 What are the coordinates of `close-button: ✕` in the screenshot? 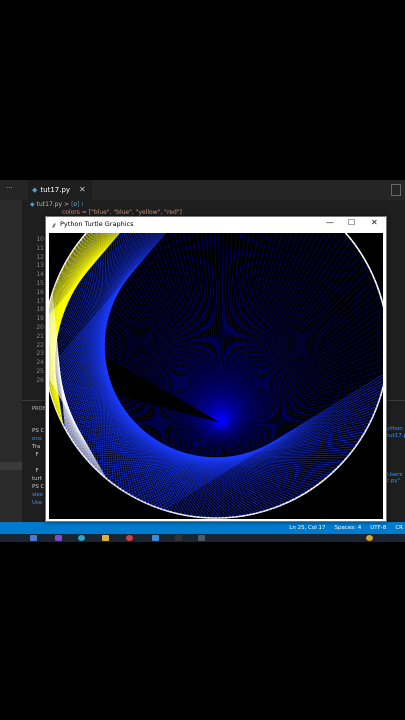 It's located at (374, 222).